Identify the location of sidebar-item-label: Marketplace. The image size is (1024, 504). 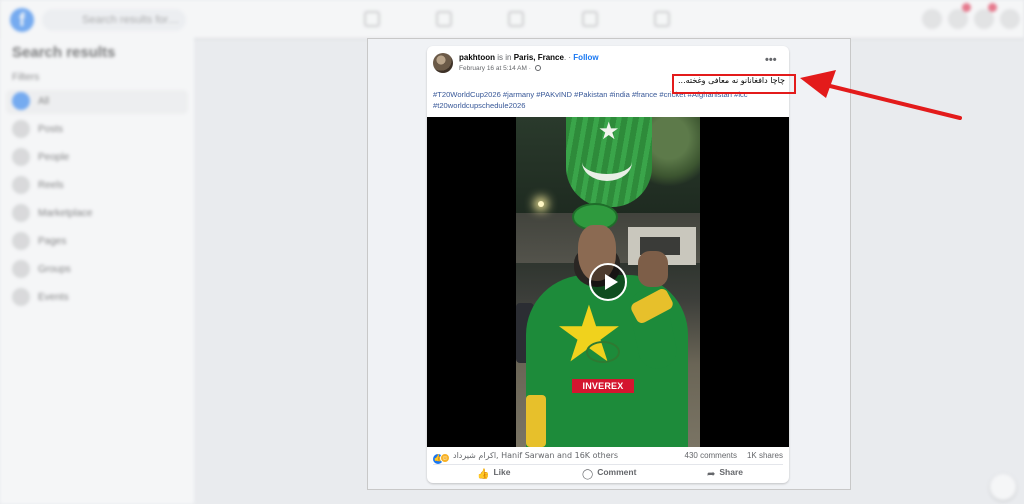
(65, 213).